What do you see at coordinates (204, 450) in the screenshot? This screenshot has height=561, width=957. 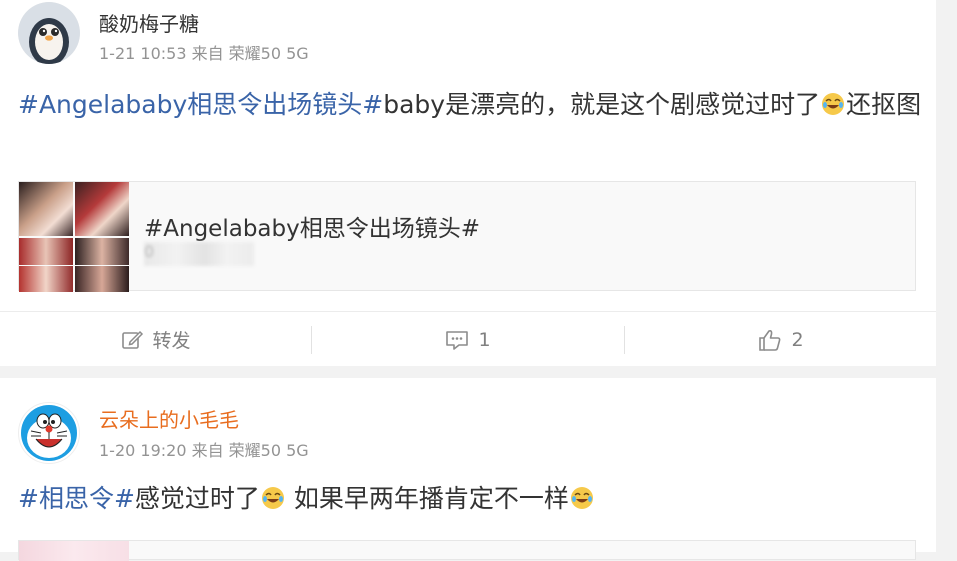 I see `post-meta: 1-20 19:20 来自 荣耀50 5G` at bounding box center [204, 450].